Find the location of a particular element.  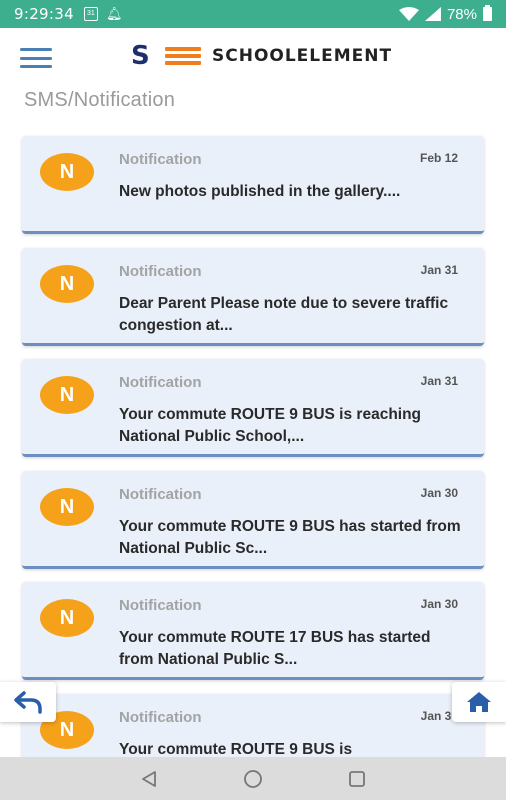

square-recents-icon is located at coordinates (357, 778).